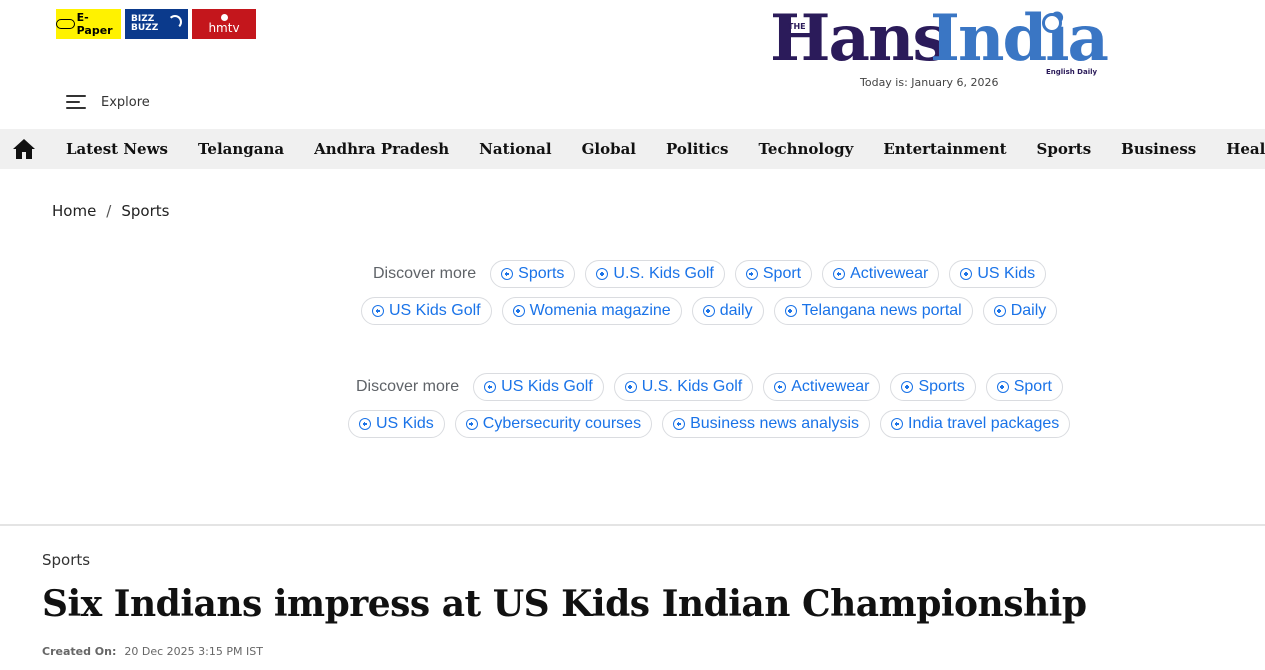 The image size is (1265, 670). What do you see at coordinates (941, 386) in the screenshot?
I see `discover-chip-label: Sports` at bounding box center [941, 386].